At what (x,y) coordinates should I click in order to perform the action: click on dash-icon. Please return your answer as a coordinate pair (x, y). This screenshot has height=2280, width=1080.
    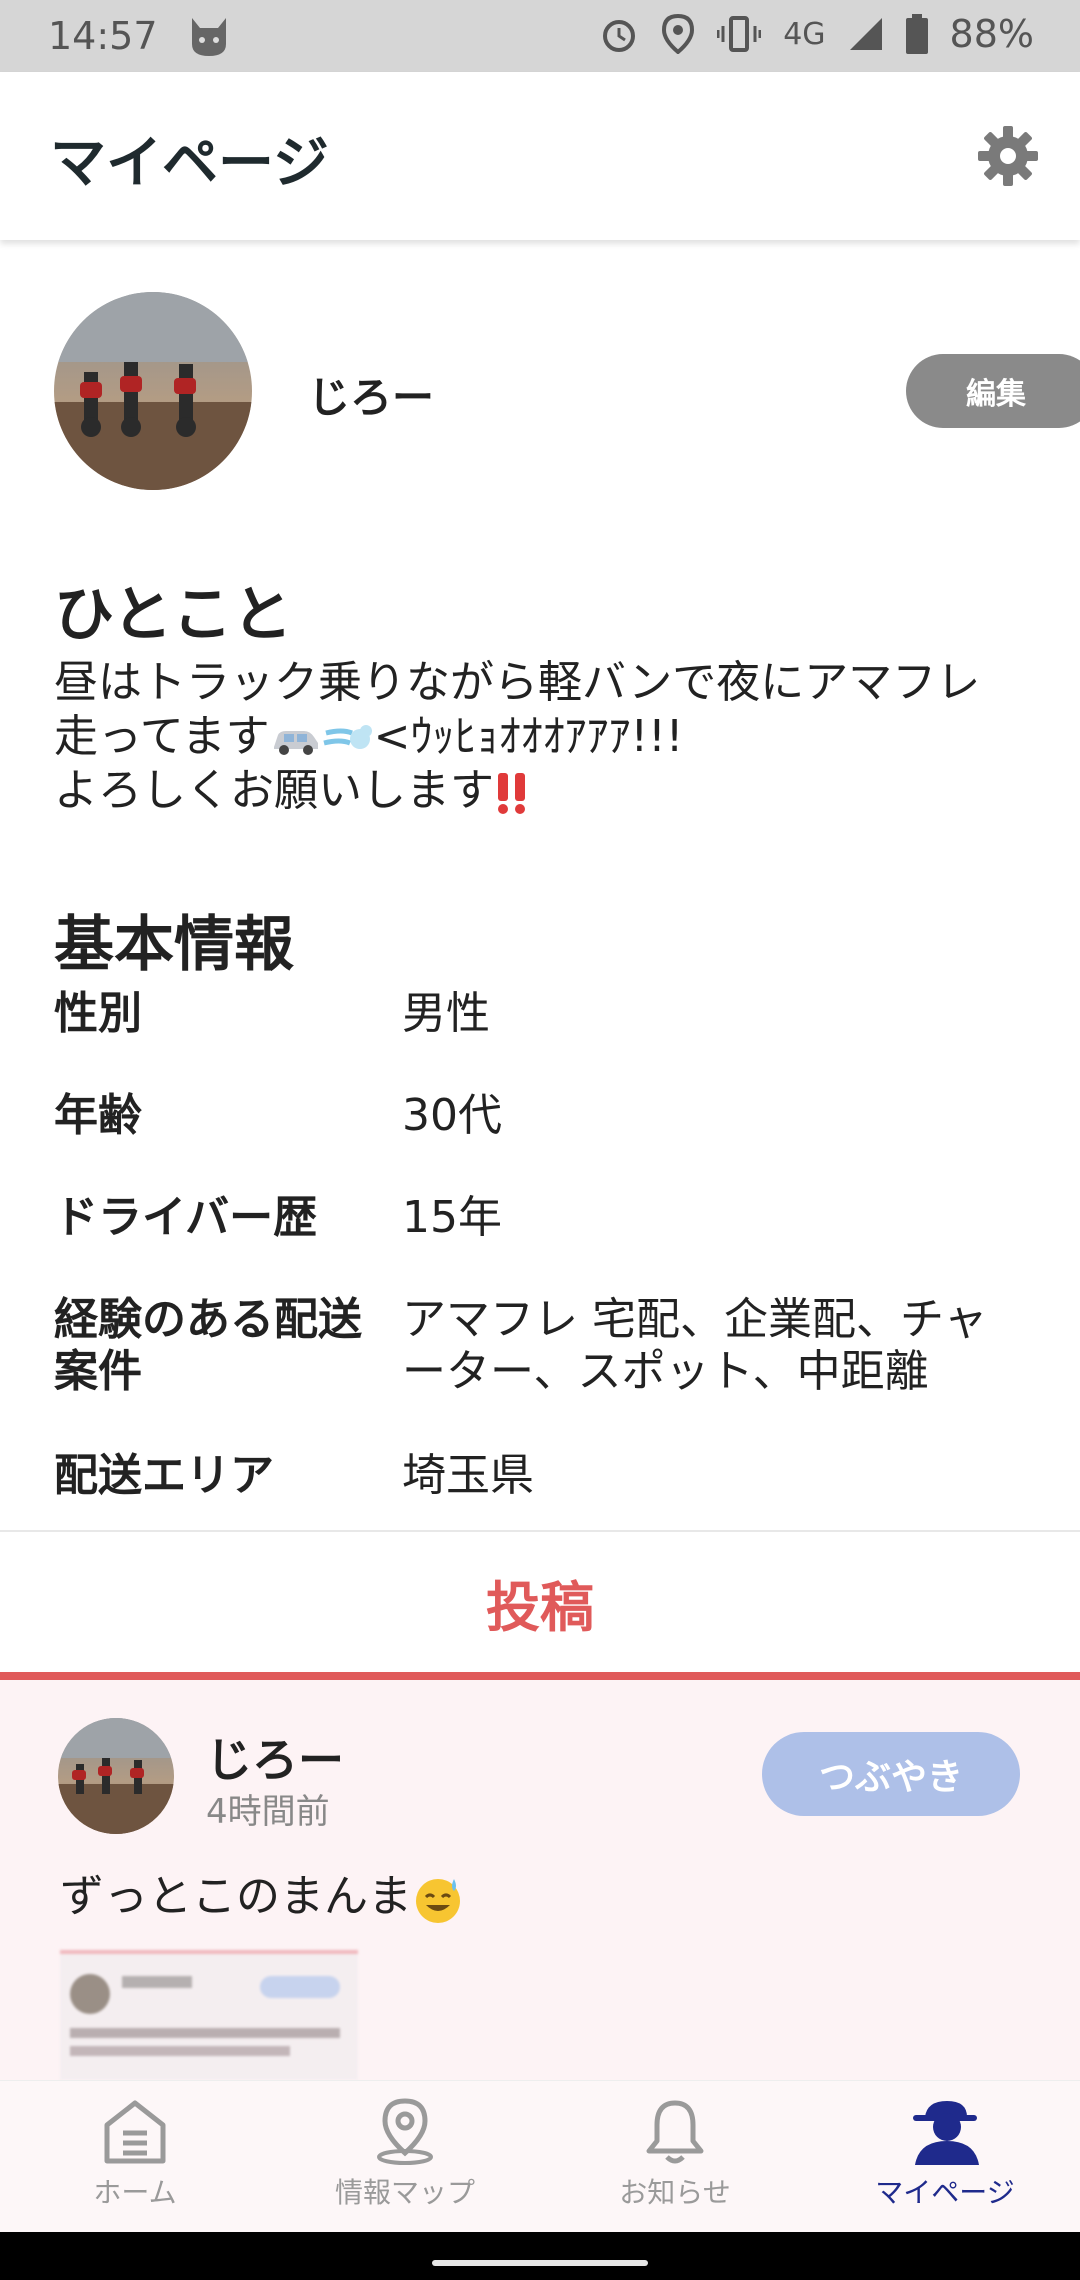
    Looking at the image, I should click on (347, 737).